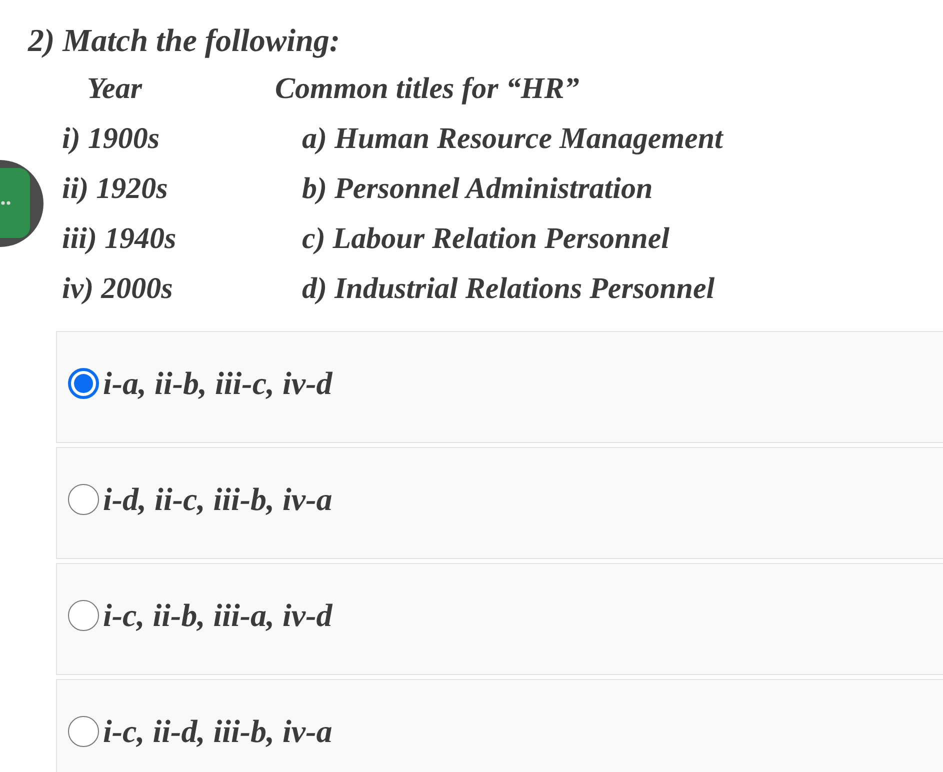 Image resolution: width=943 pixels, height=772 pixels. What do you see at coordinates (477, 188) in the screenshot?
I see `title-item: b) Personnel Administration` at bounding box center [477, 188].